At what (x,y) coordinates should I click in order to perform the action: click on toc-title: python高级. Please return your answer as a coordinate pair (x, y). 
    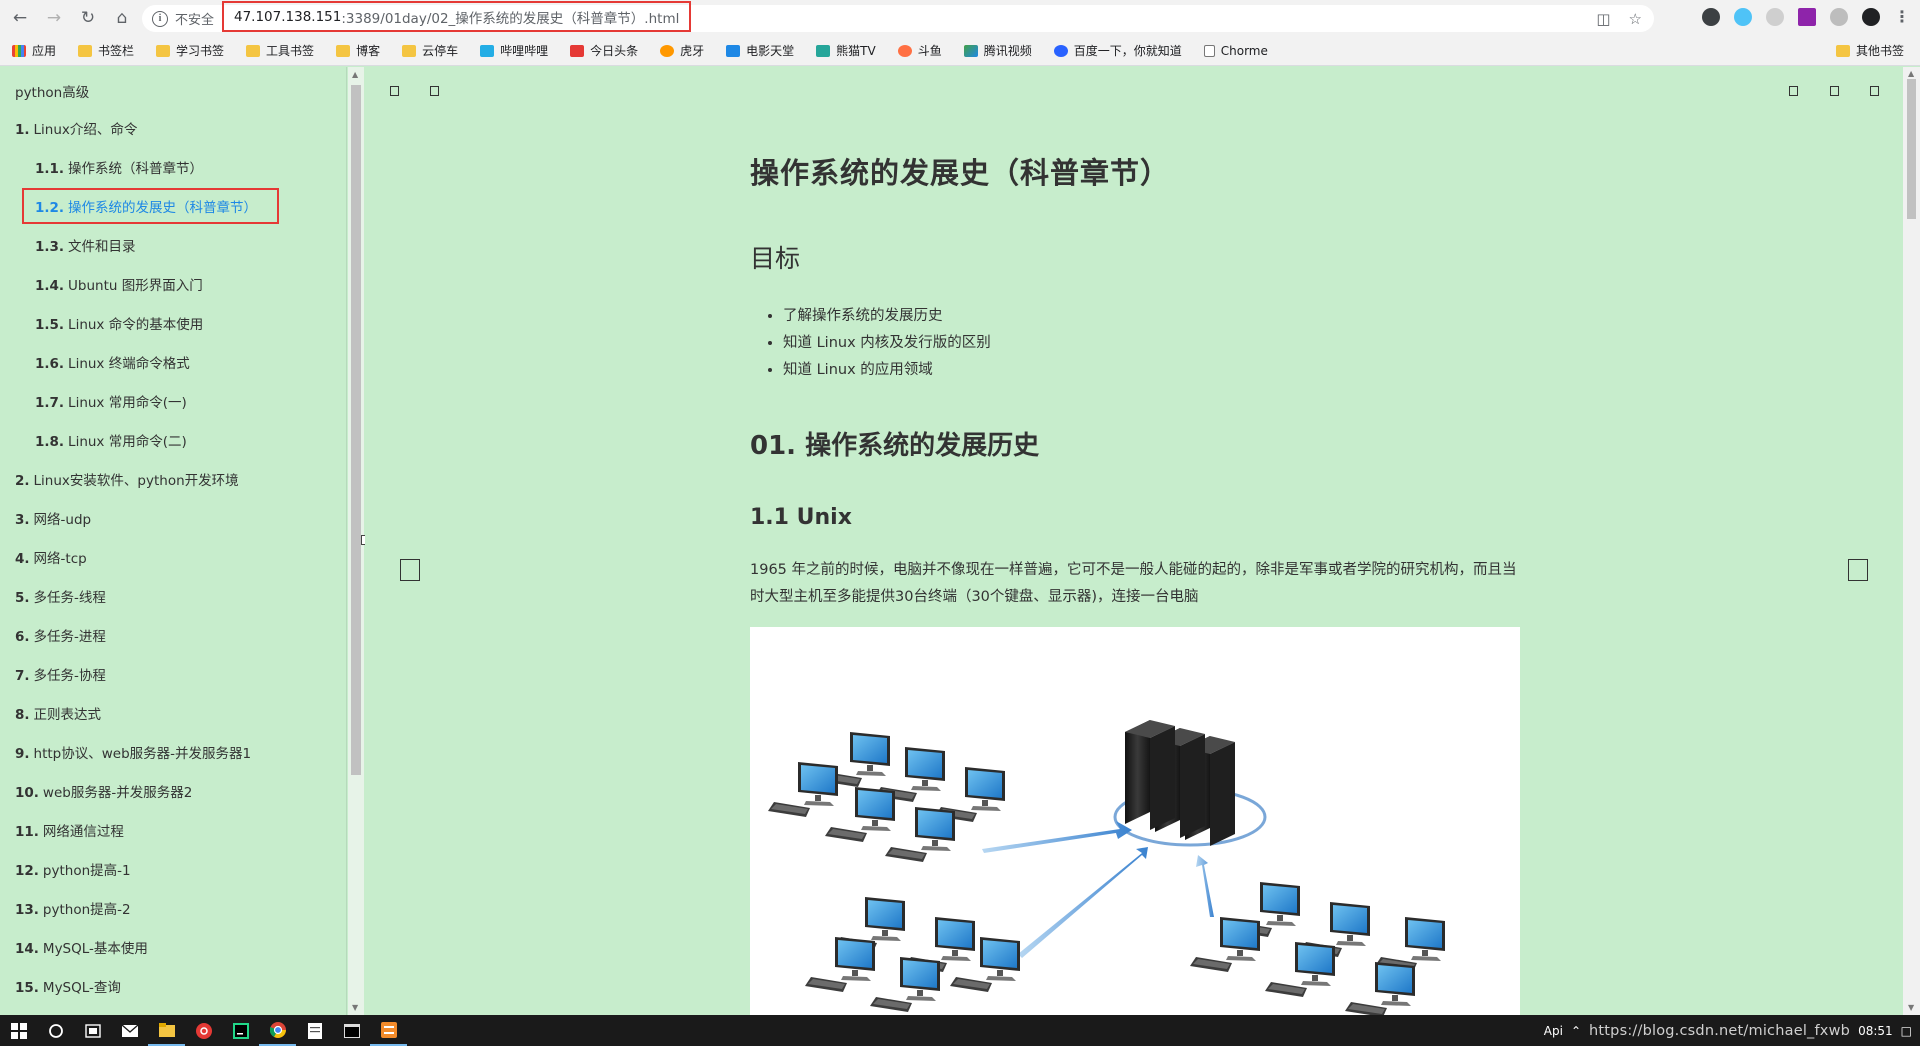
    Looking at the image, I should click on (52, 91).